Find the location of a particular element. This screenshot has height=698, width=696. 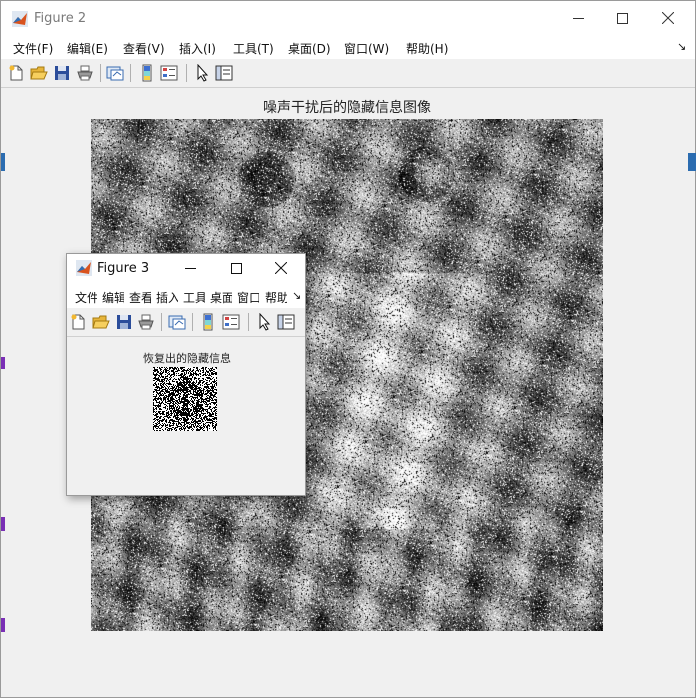

figure3-toolbar is located at coordinates (186, 322).